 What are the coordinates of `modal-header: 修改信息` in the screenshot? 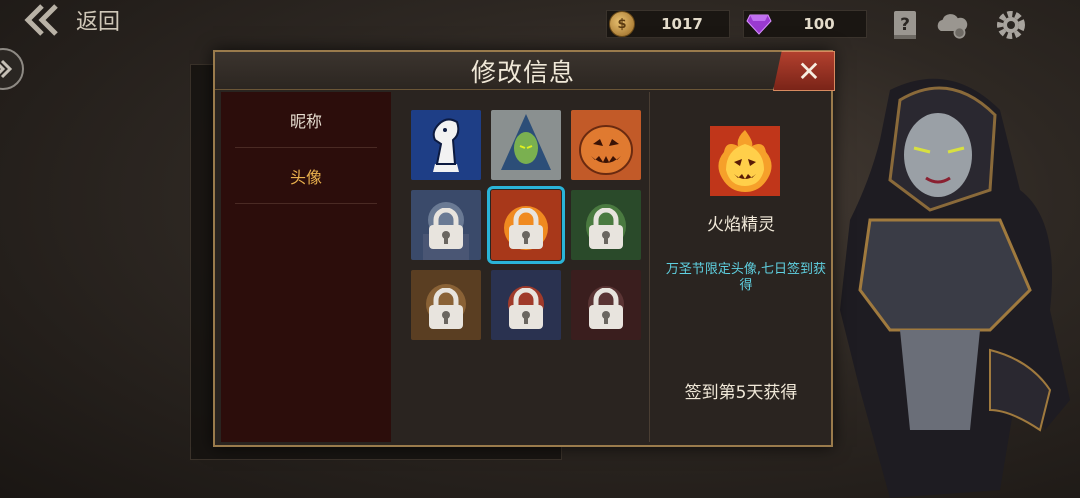 It's located at (523, 71).